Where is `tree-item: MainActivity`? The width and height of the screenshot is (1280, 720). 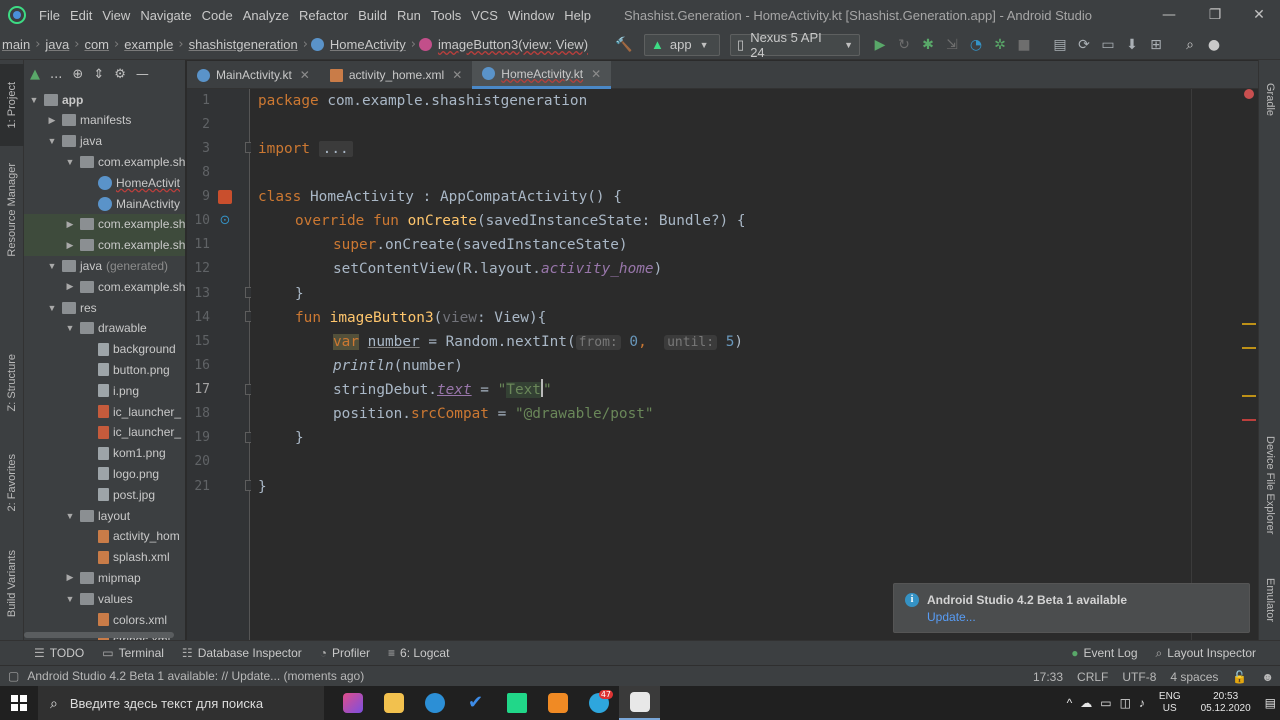 tree-item: MainActivity is located at coordinates (104, 203).